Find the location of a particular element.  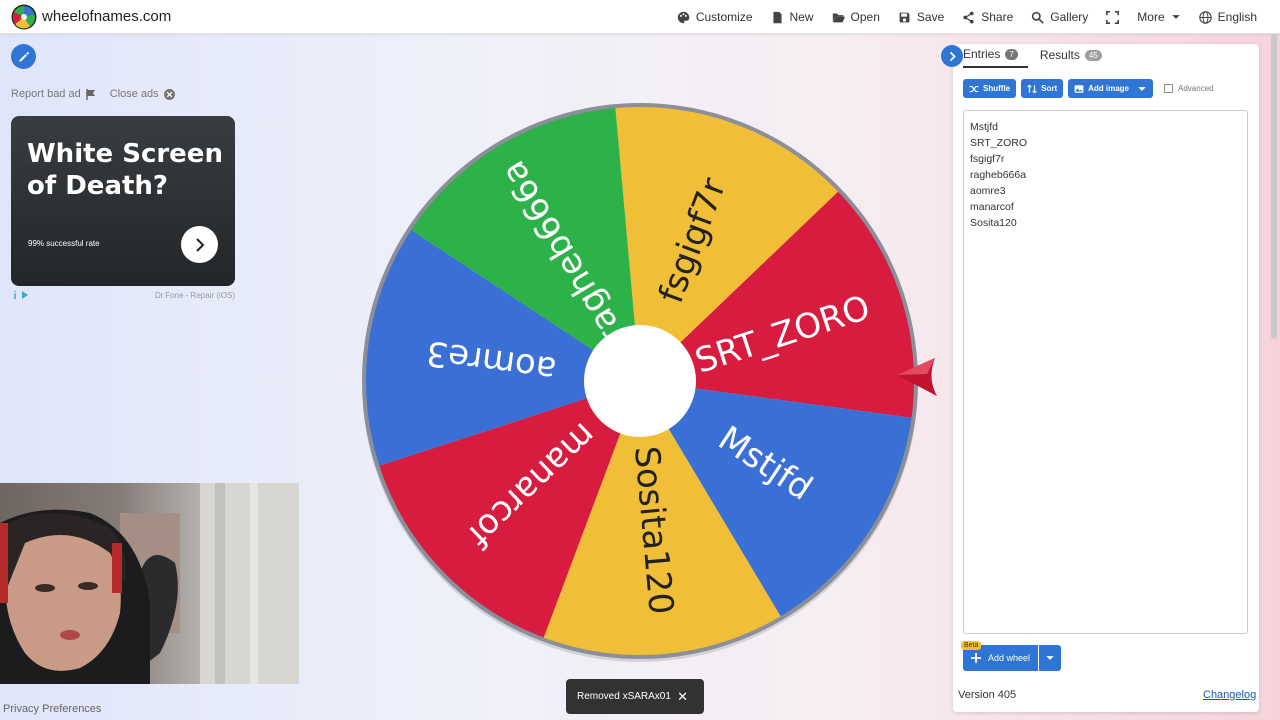

more-label: More is located at coordinates (1151, 17).